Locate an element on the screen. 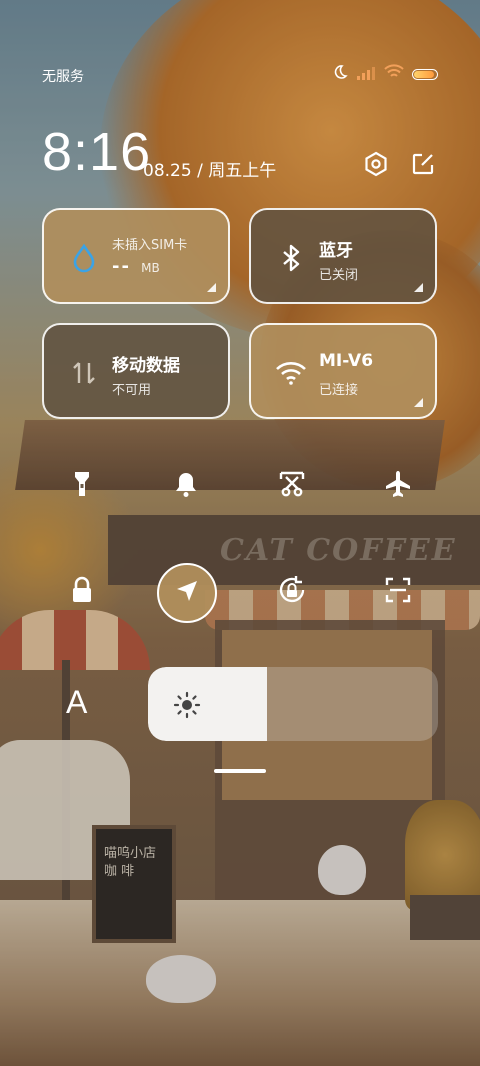 This screenshot has width=480, height=1066. airplane-icon is located at coordinates (398, 486).